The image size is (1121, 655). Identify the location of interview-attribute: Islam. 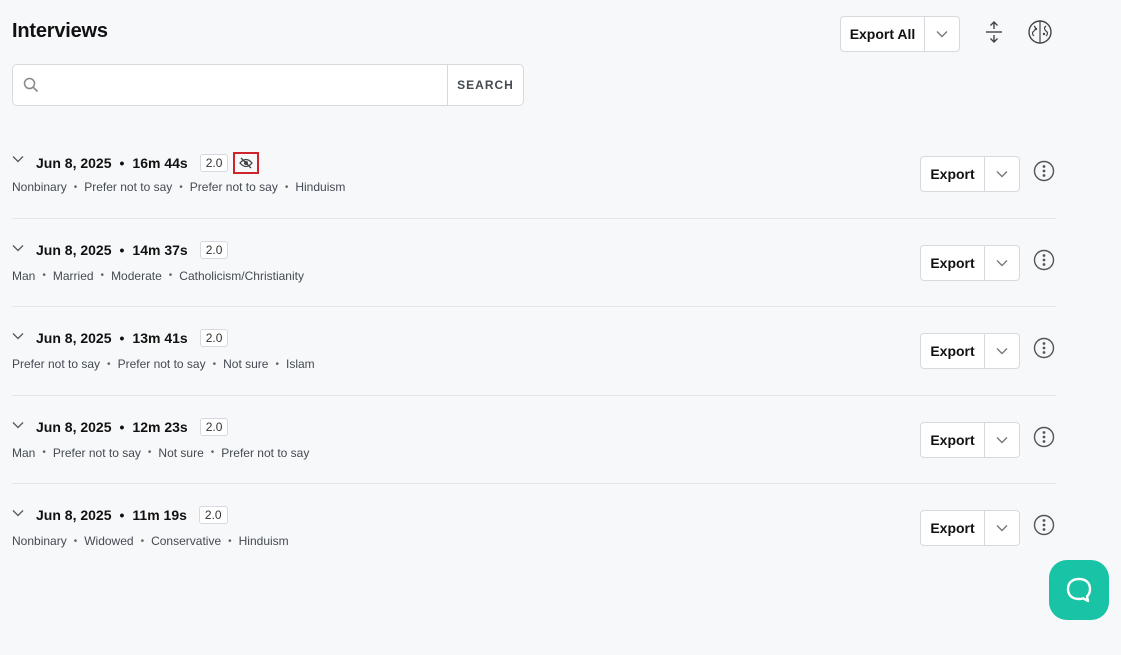
(300, 364).